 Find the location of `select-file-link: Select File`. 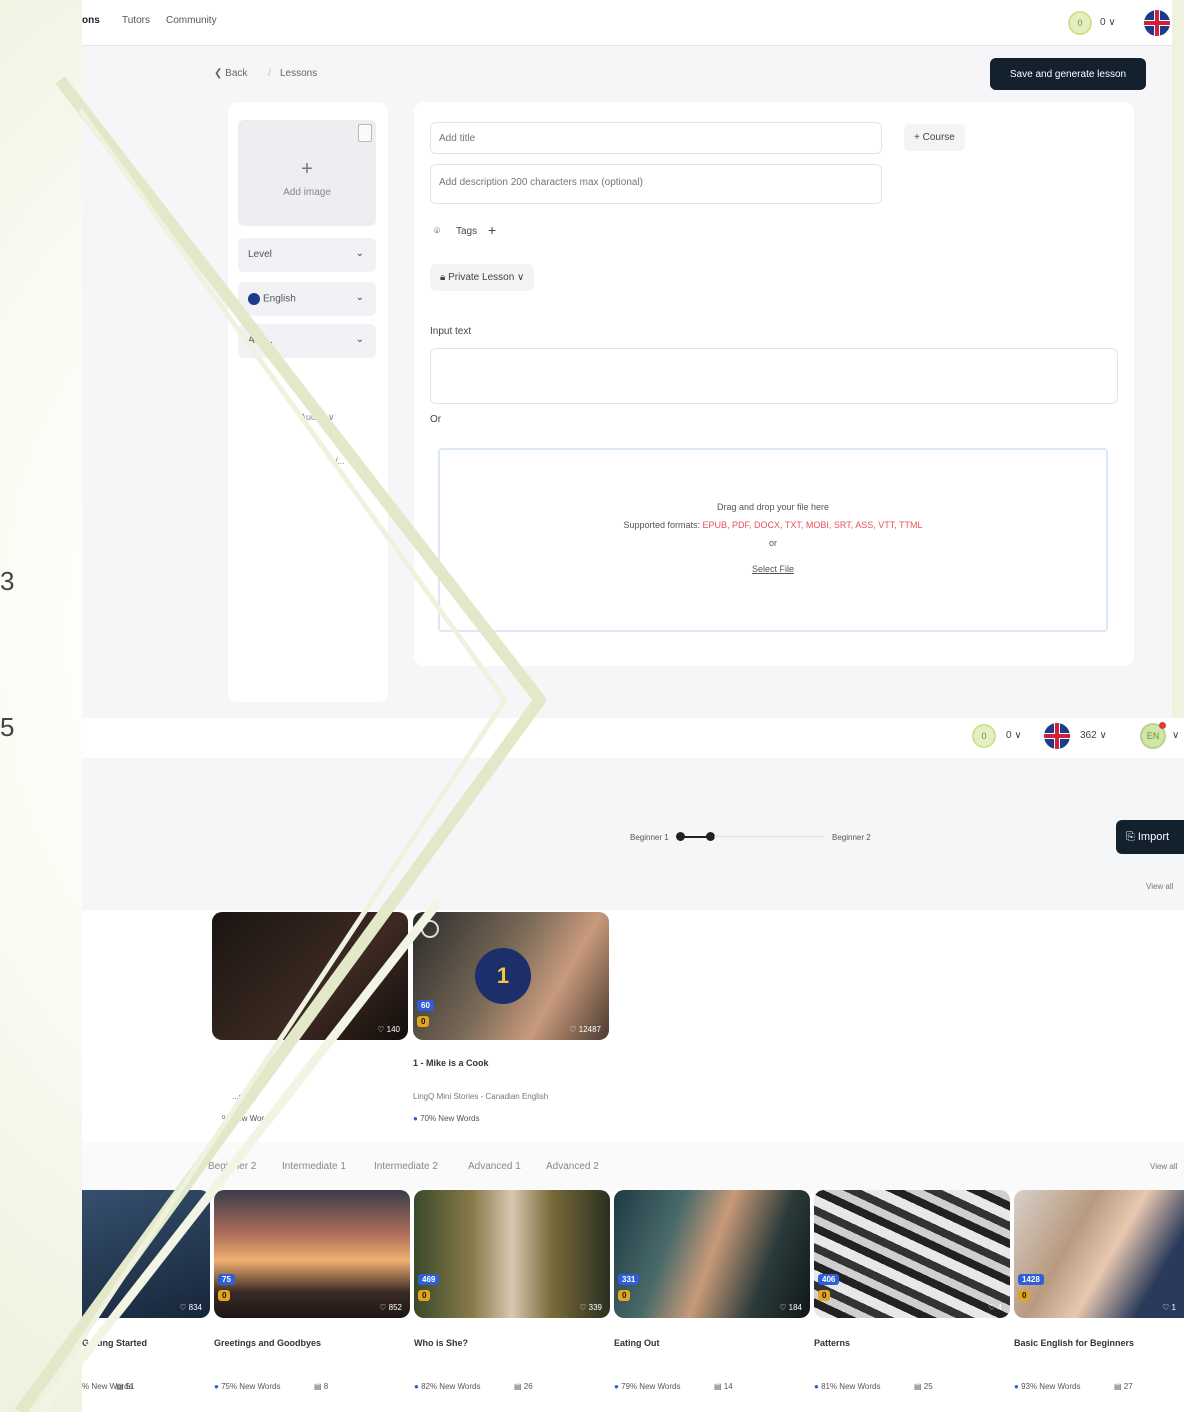

select-file-link: Select File is located at coordinates (773, 569).